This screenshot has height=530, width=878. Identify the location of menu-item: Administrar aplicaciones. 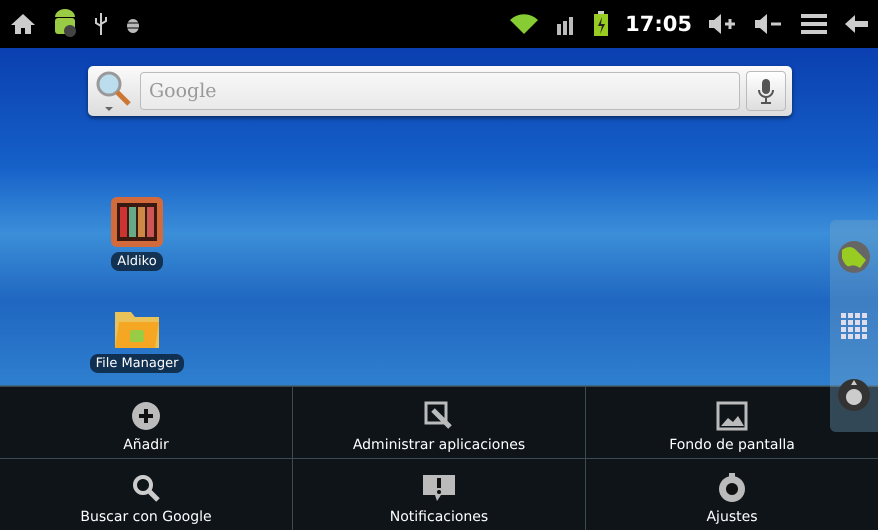
(439, 422).